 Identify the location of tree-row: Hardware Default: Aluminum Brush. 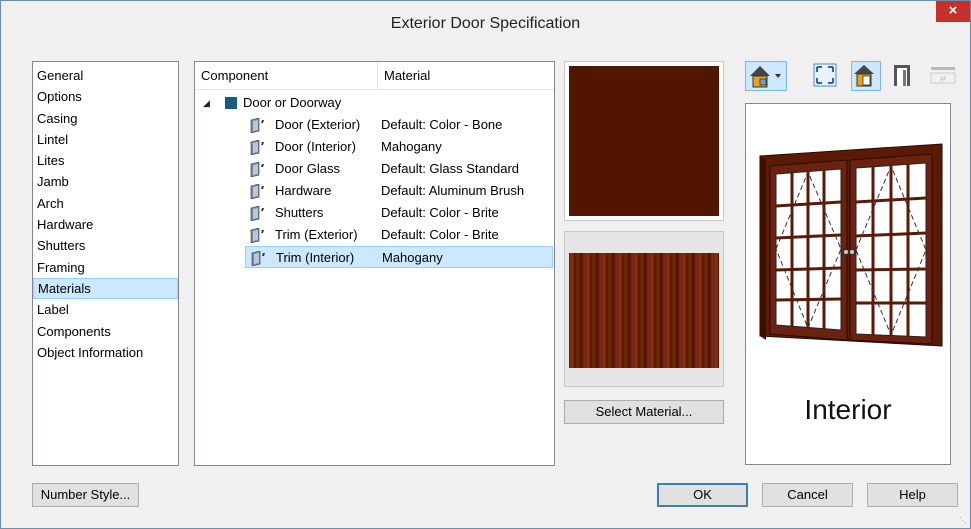
(399, 191).